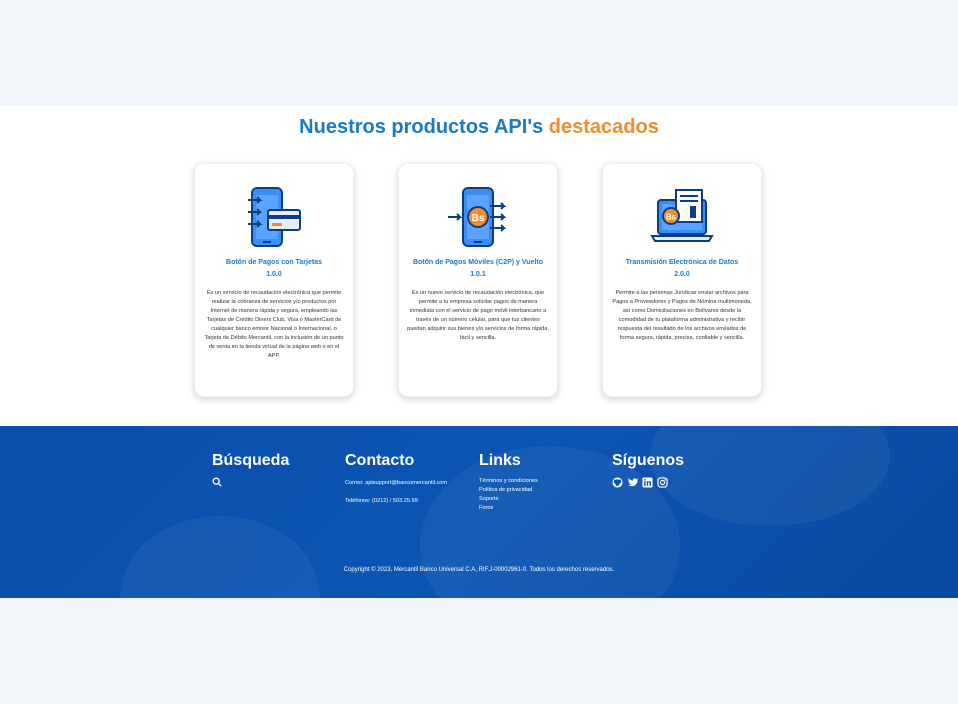  What do you see at coordinates (489, 499) in the screenshot?
I see `footer-link-support: Soporte` at bounding box center [489, 499].